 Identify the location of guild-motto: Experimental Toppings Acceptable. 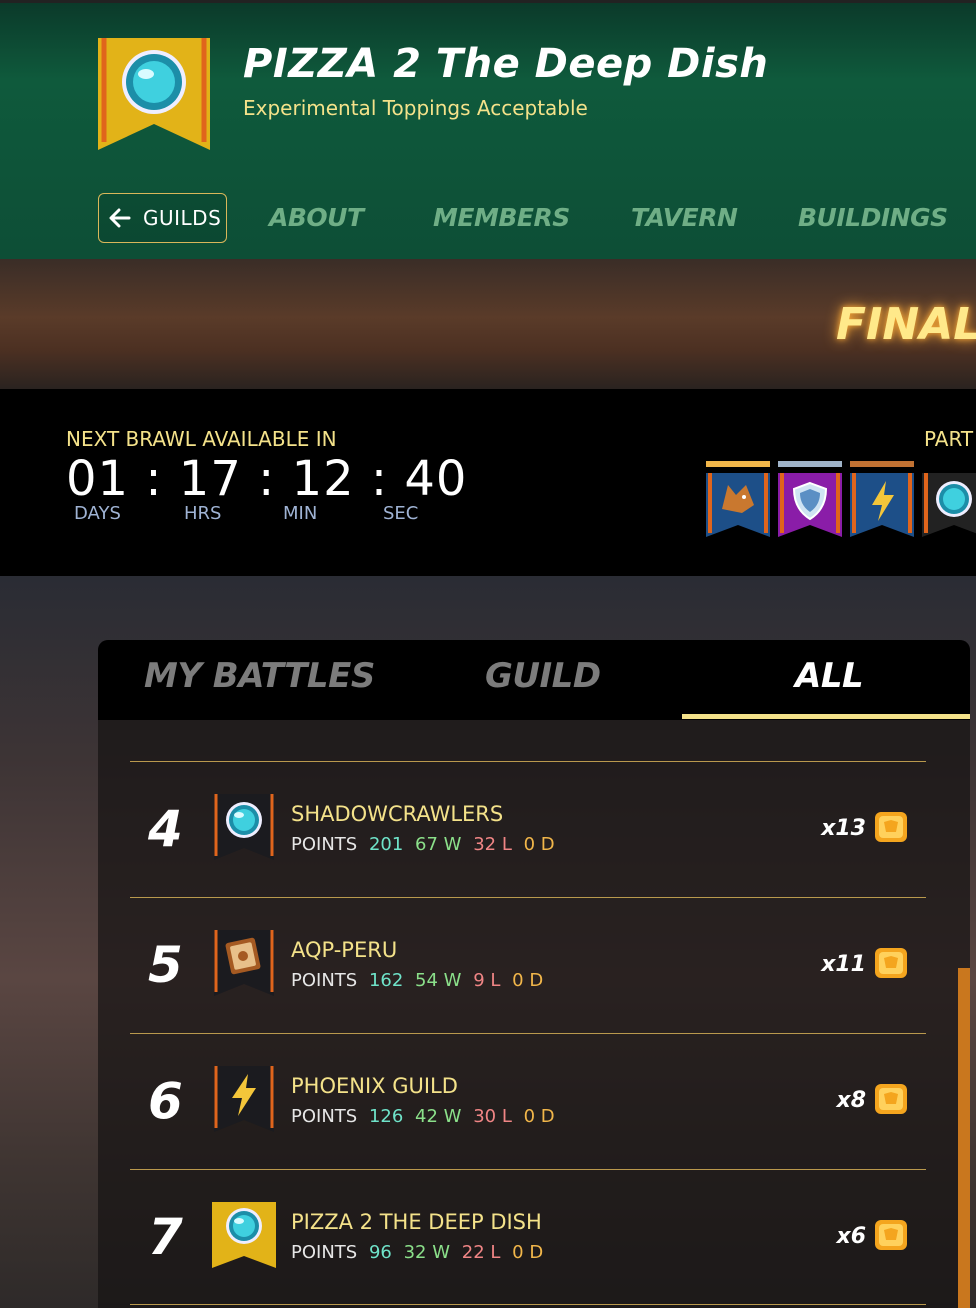
(415, 108).